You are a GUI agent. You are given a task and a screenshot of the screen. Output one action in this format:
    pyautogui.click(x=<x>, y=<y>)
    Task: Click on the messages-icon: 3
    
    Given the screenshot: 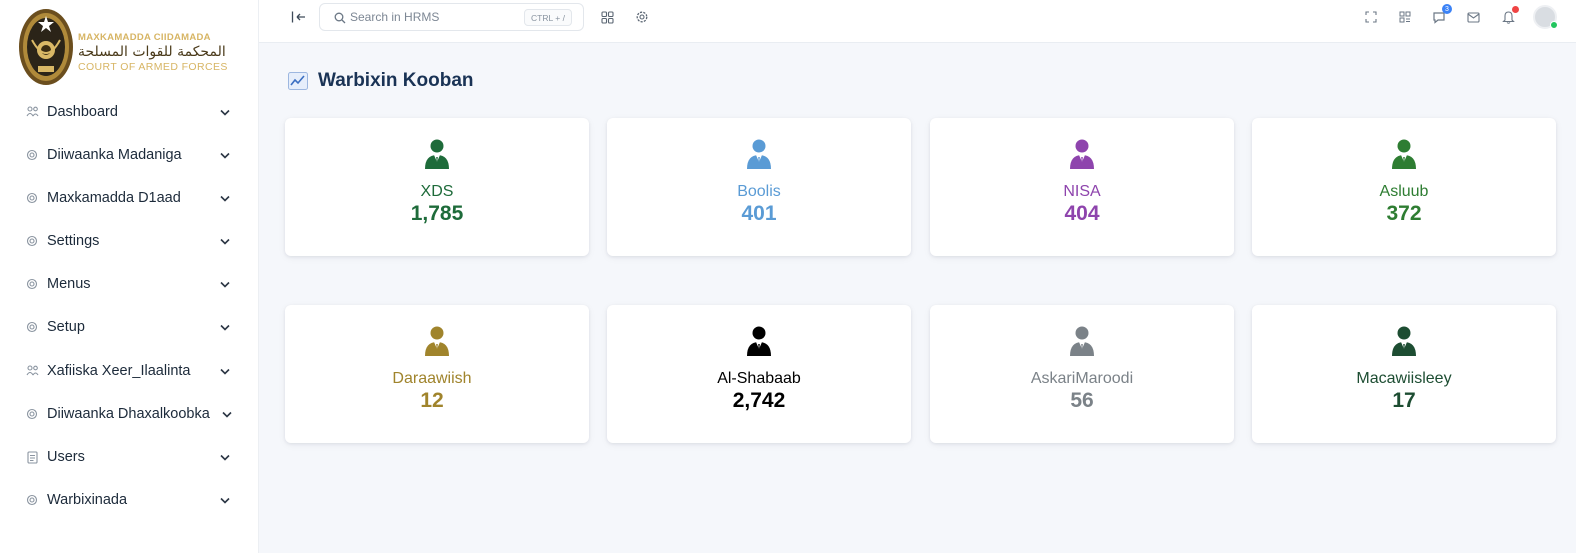 What is the action you would take?
    pyautogui.click(x=1441, y=15)
    